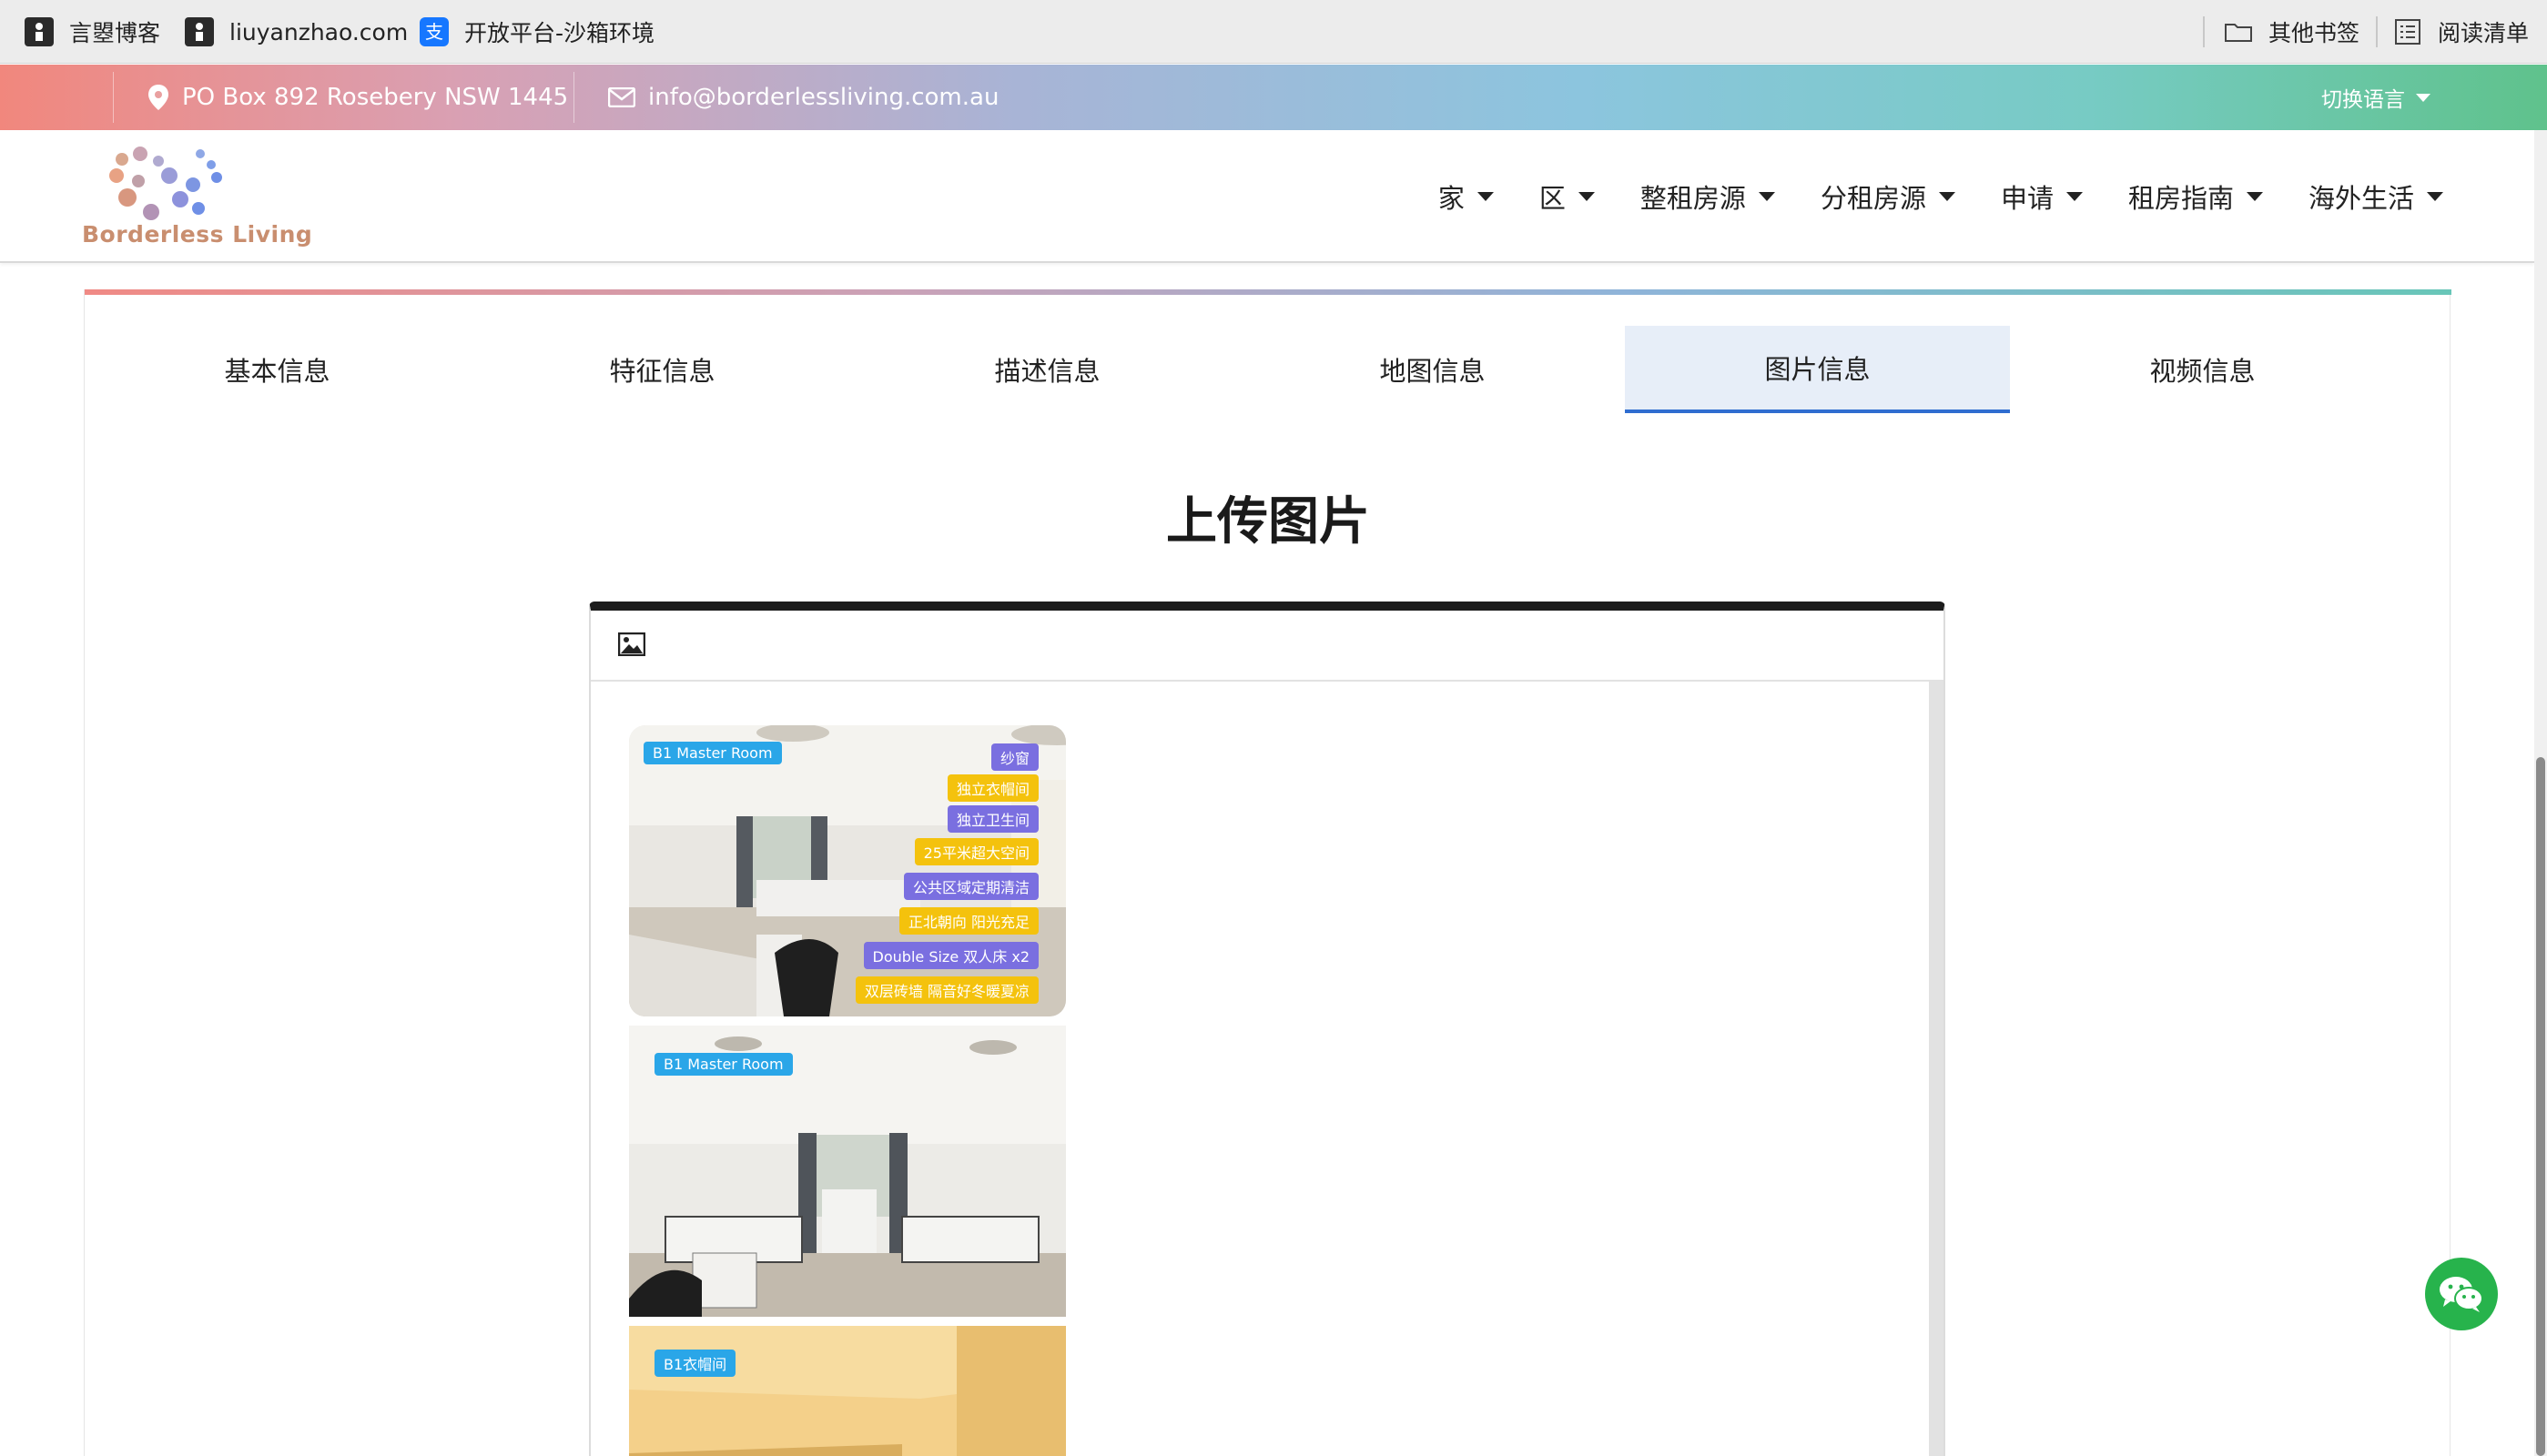  Describe the element at coordinates (1936, 1069) in the screenshot. I see `editor-scrollbar` at that location.